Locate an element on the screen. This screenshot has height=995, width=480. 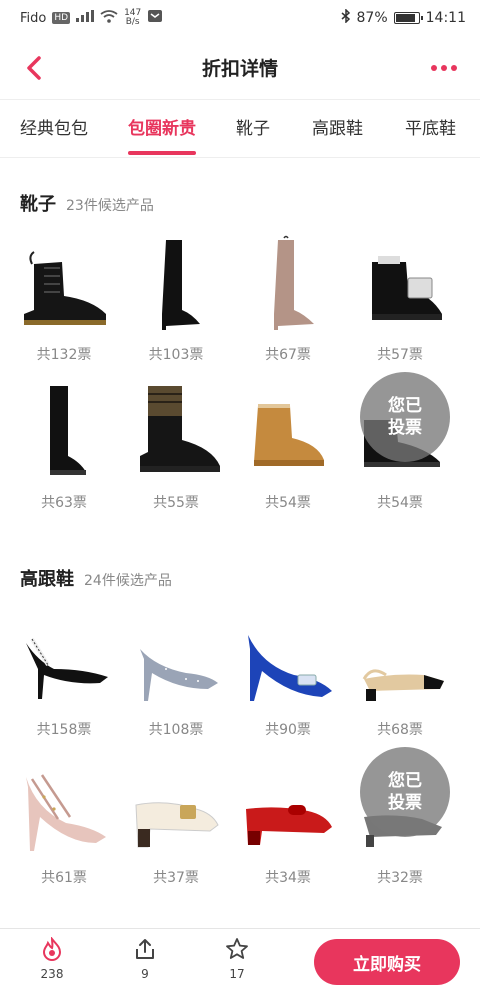
vote-count: 共61票 is located at coordinates (64, 878).